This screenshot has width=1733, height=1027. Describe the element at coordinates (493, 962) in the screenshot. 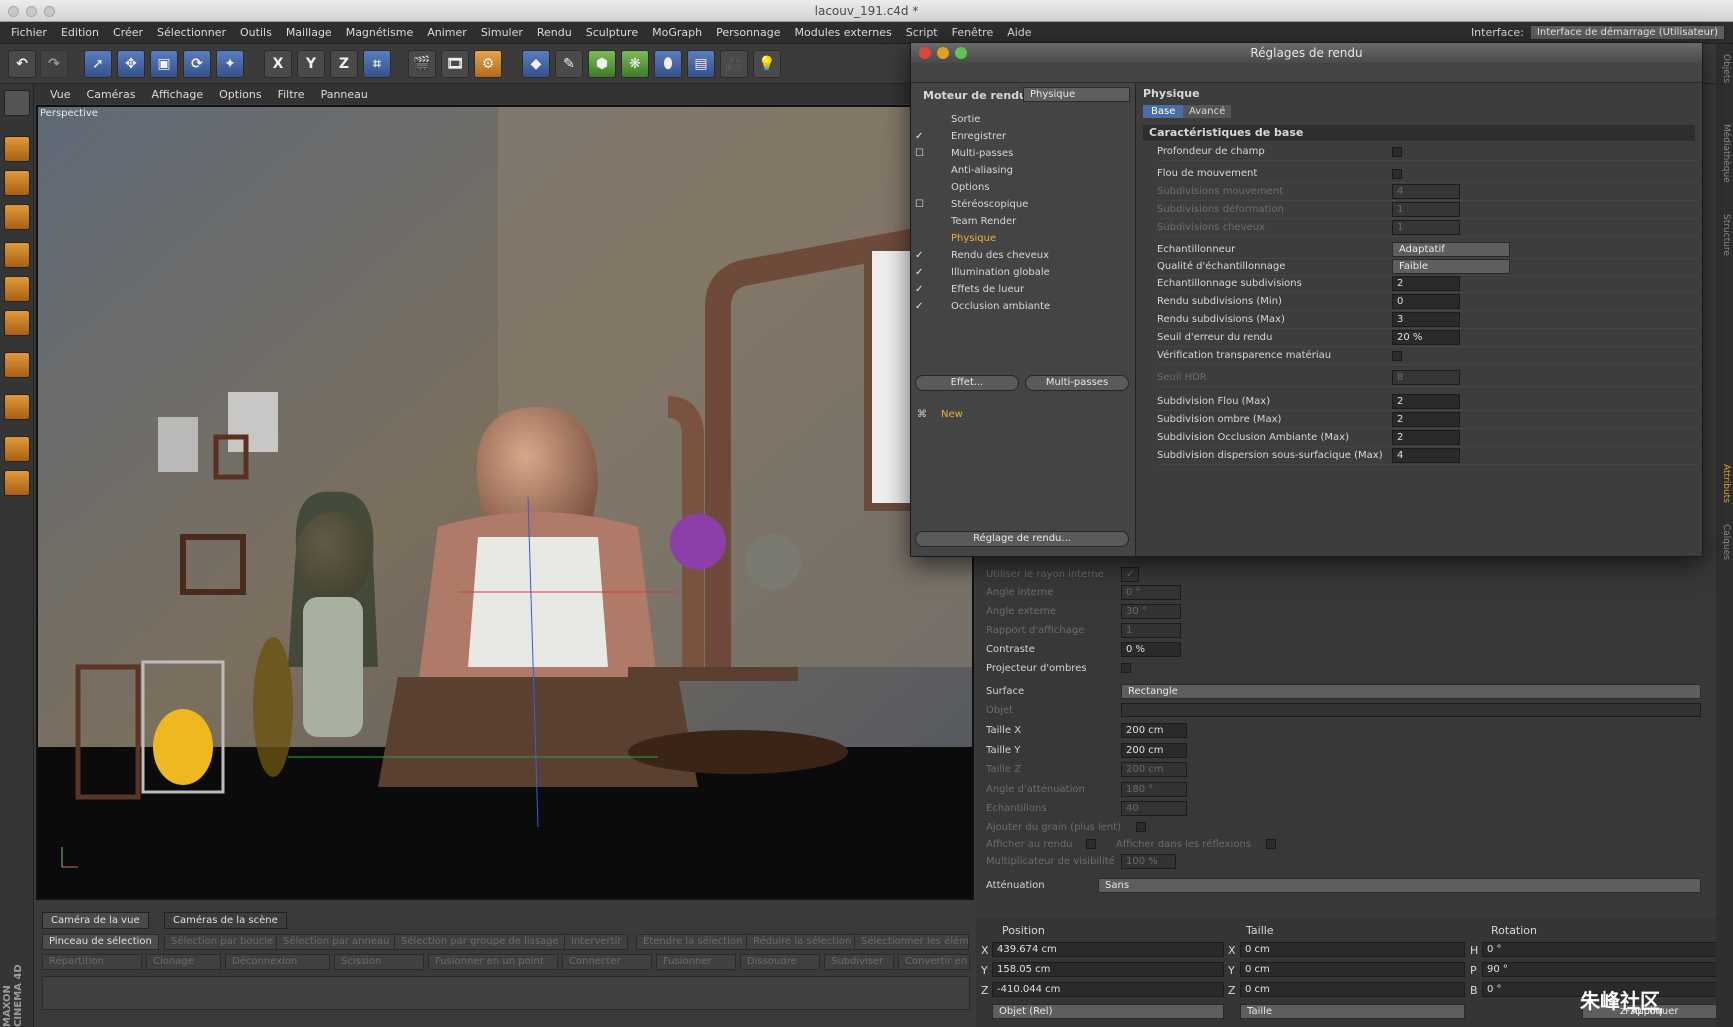

I see `melt-point-button: Fusionner en un point` at that location.